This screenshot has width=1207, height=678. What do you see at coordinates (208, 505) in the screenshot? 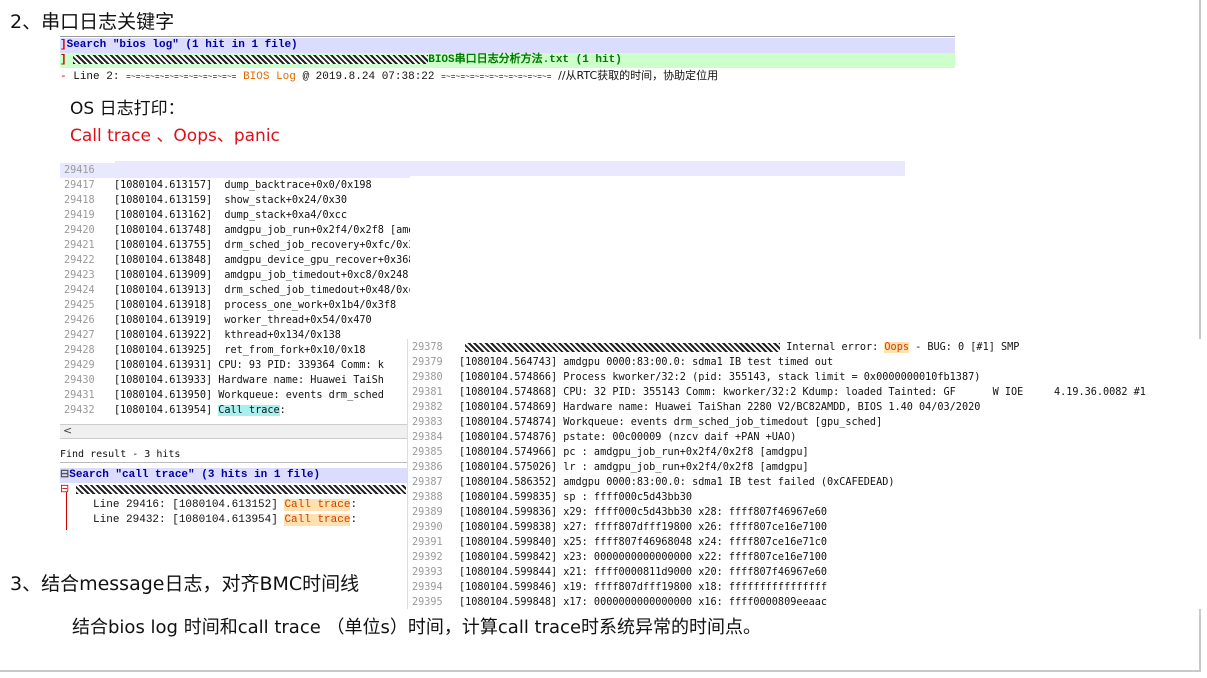
I see `find-hit-1: Line 29416: [1080104.613152] Call trace:` at bounding box center [208, 505].